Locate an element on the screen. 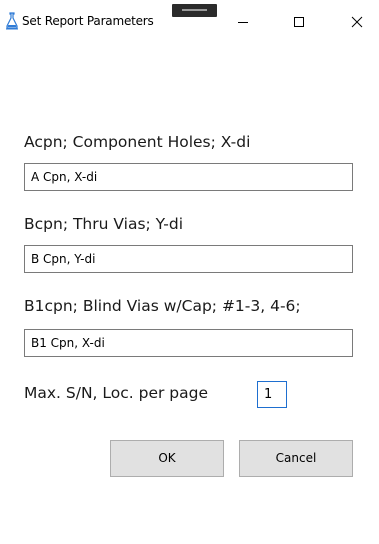  acpn-label: Acpn; Component Holes; X-di is located at coordinates (137, 142).